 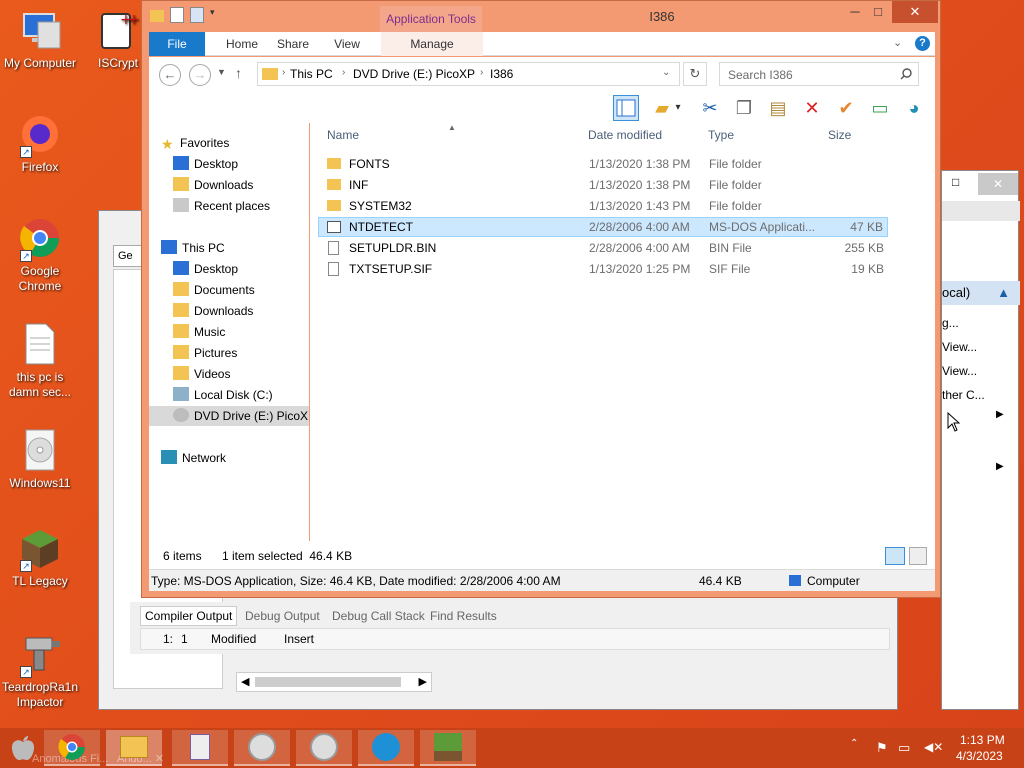 What do you see at coordinates (854, 743) in the screenshot?
I see `show-hidden-icons-button: ⌃` at bounding box center [854, 743].